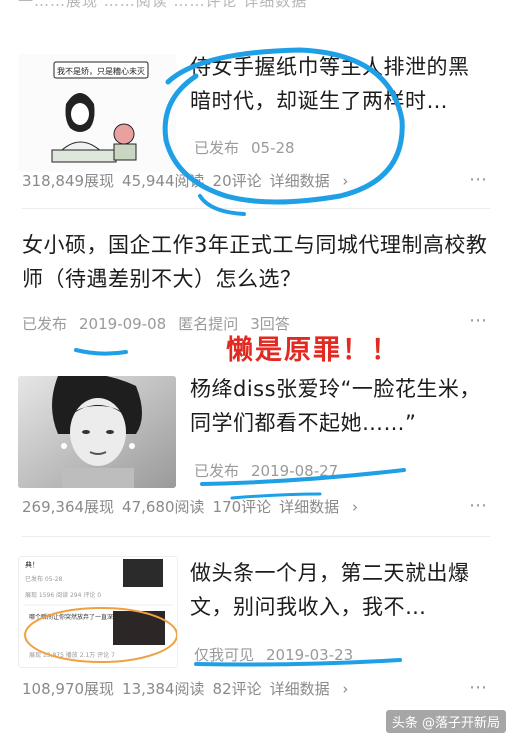 The height and width of the screenshot is (739, 512). I want to click on top-partial-text: 一……展现 ……阅读 ……评论 详细数据, so click(162, 4).